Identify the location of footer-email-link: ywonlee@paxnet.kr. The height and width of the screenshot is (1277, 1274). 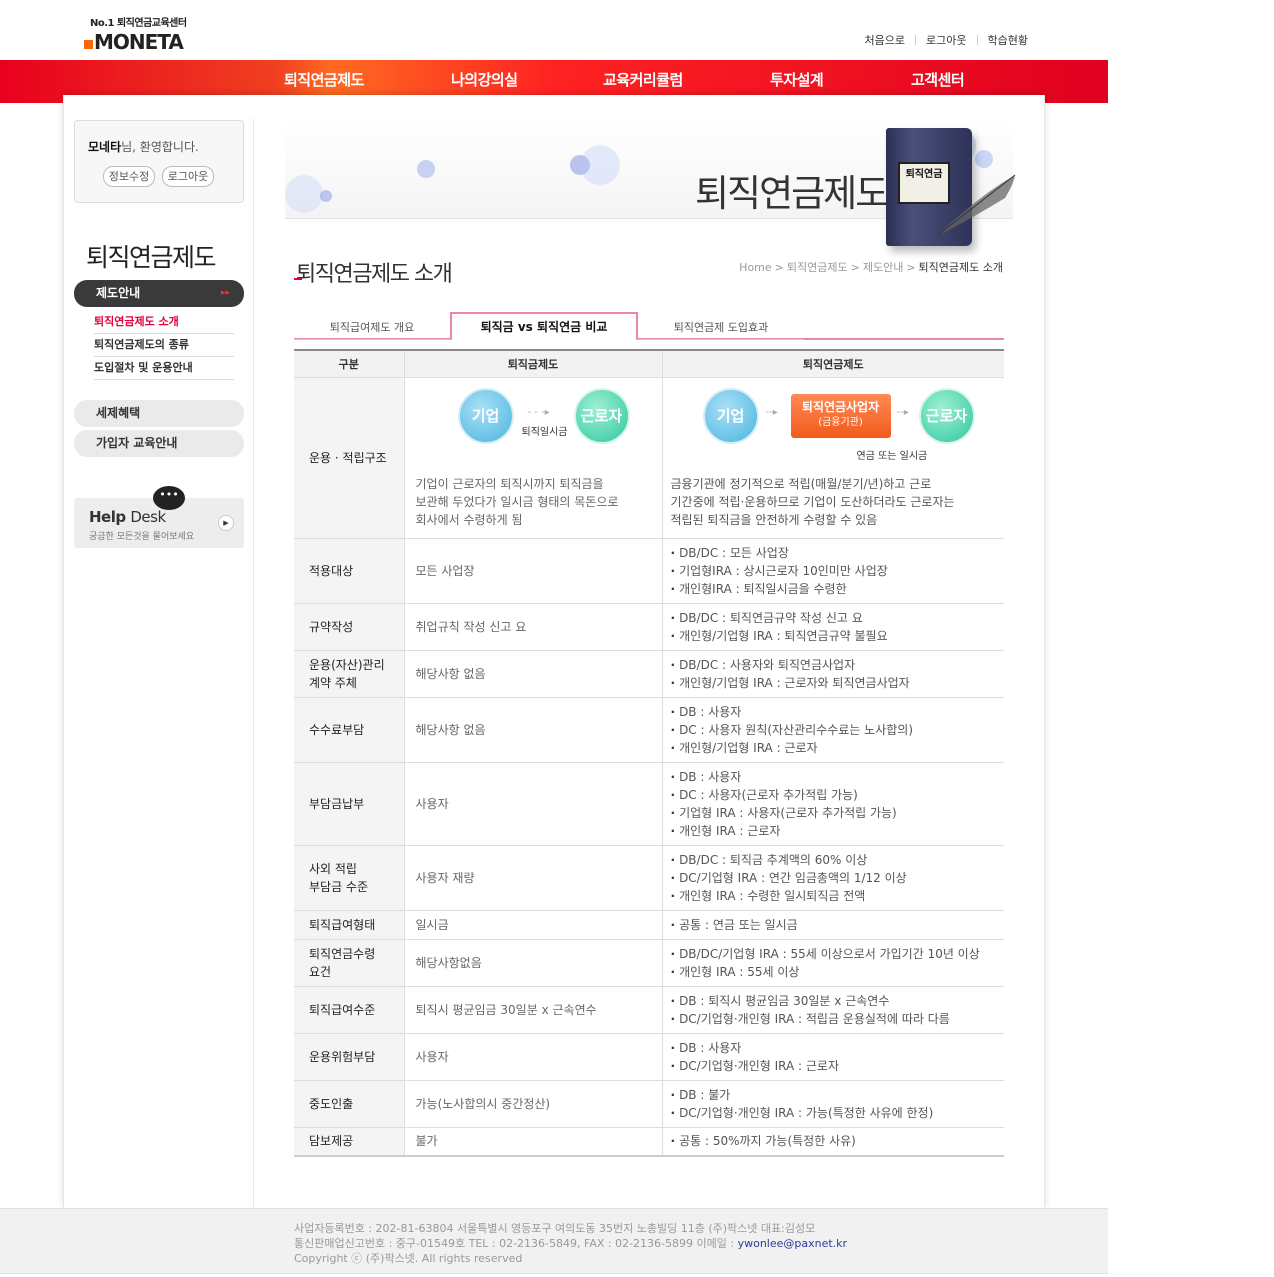
(792, 1243).